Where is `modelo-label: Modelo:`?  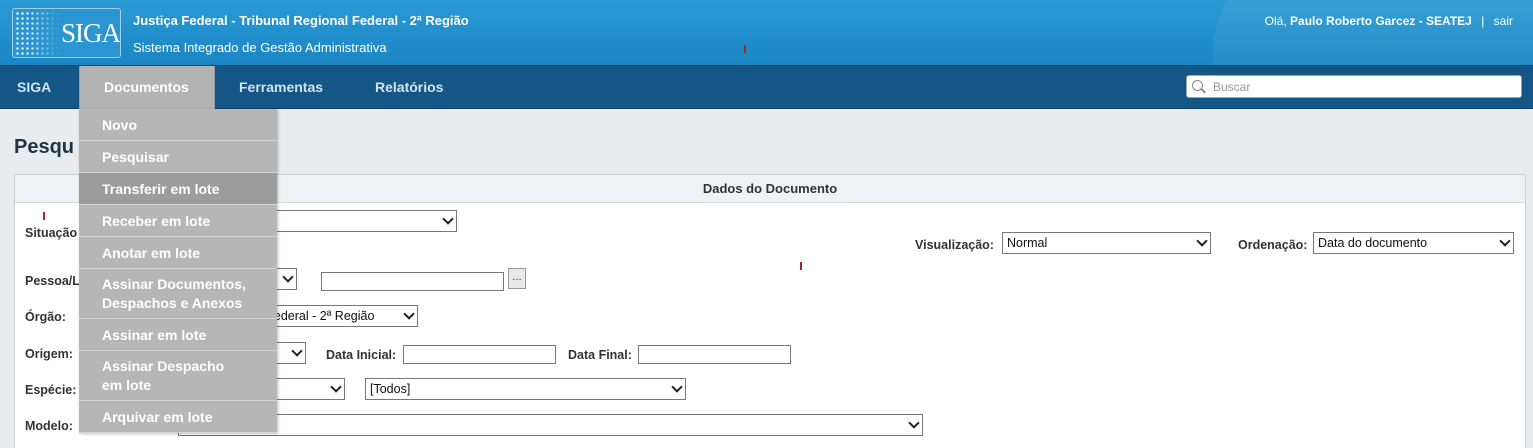
modelo-label: Modelo: is located at coordinates (49, 426).